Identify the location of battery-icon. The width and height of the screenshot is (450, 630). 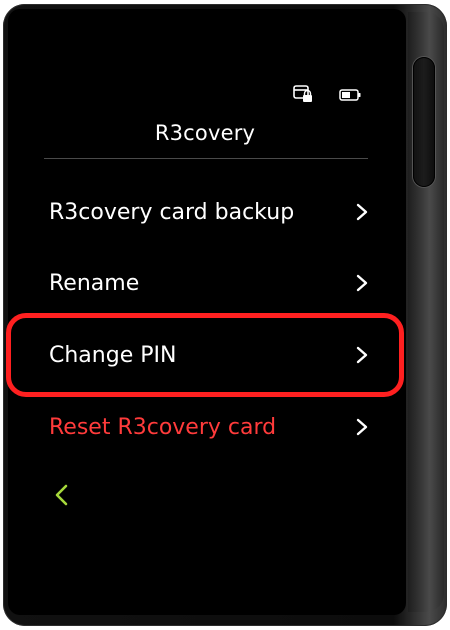
(350, 97).